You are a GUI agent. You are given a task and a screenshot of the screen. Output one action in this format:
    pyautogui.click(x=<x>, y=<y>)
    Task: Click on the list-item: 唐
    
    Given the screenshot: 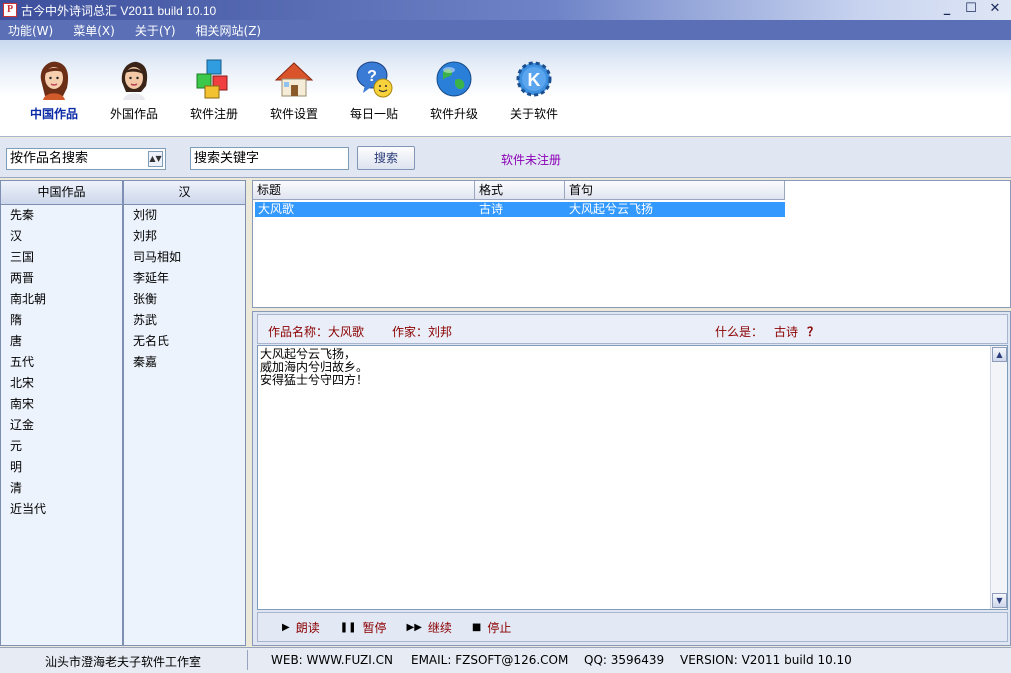 What is the action you would take?
    pyautogui.click(x=61, y=341)
    